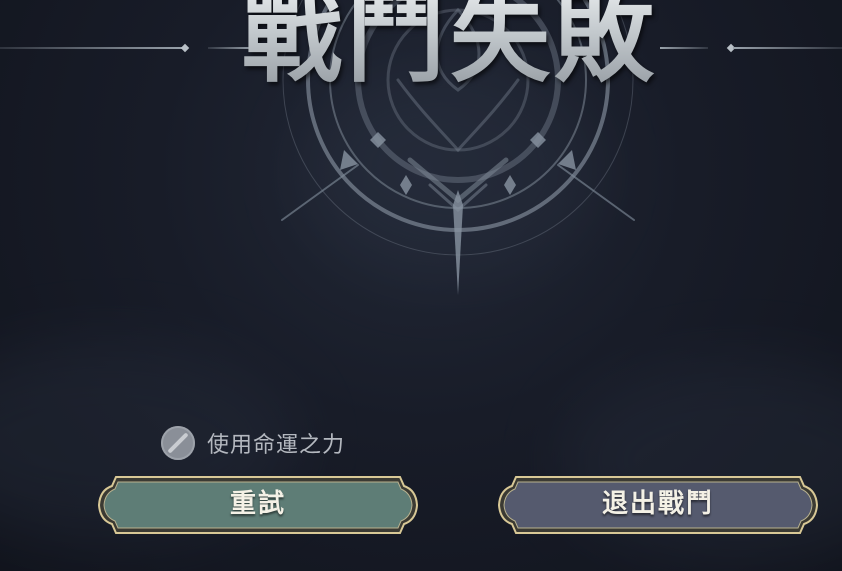  Describe the element at coordinates (178, 443) in the screenshot. I see `disabled-circle-icon` at that location.